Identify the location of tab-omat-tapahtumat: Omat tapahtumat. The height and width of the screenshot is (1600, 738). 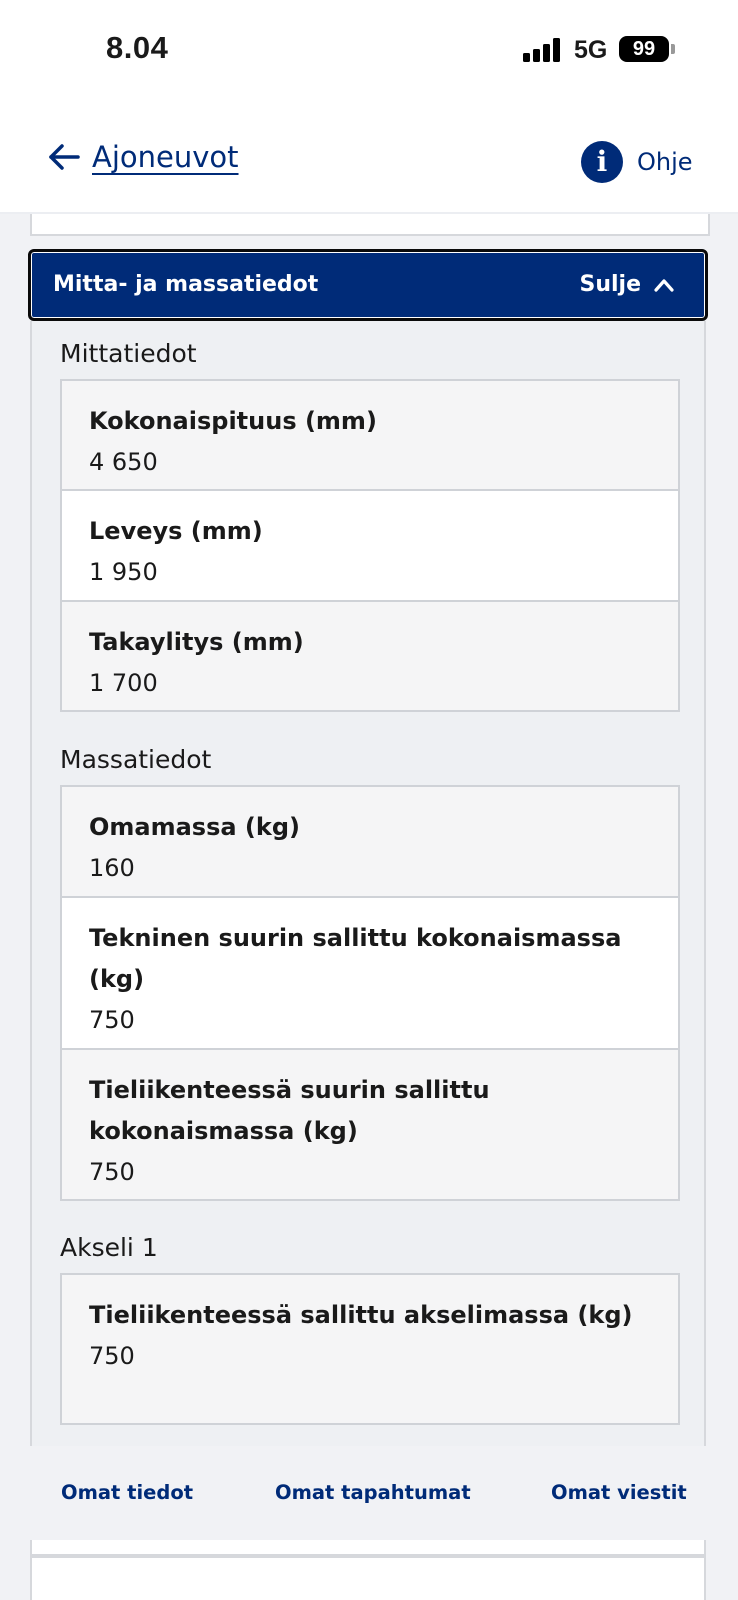
(373, 1492).